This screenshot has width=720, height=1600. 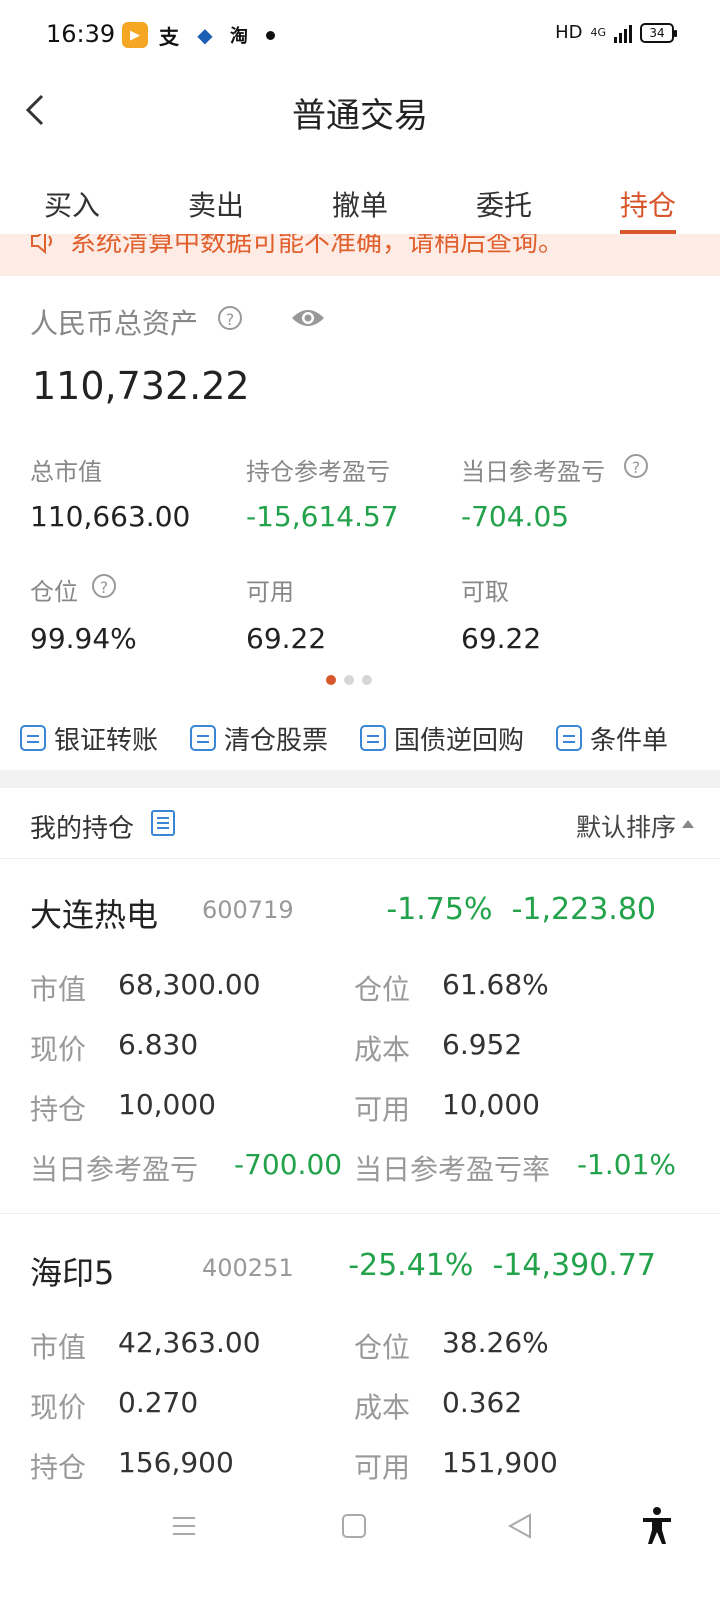 I want to click on day-pnl-rate-label: 当日参考盈亏率, so click(x=452, y=1169).